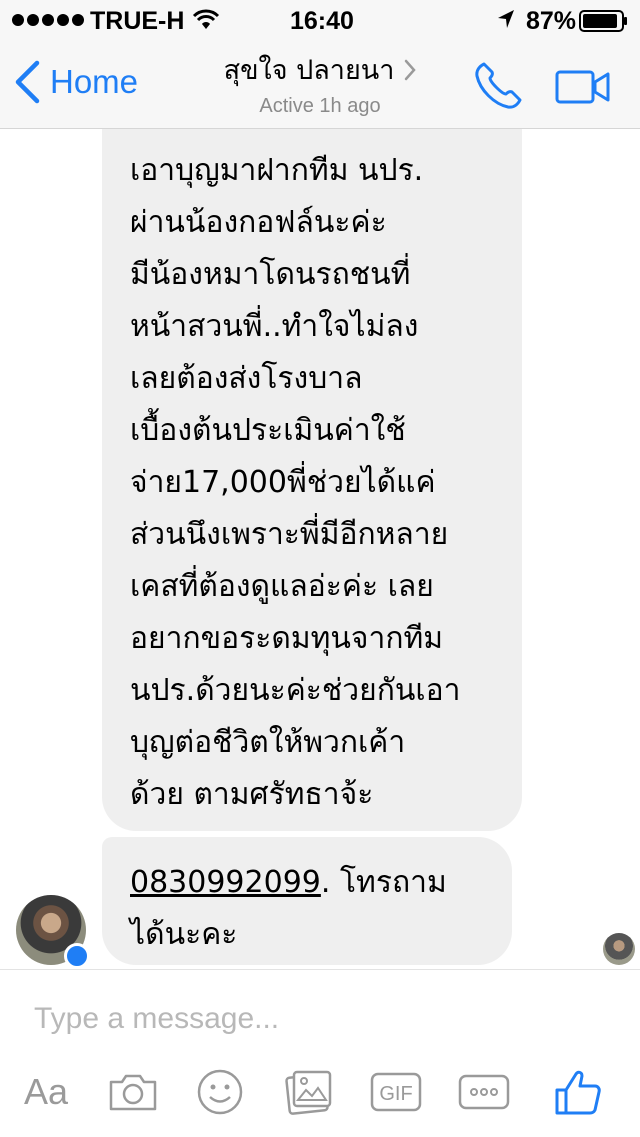 The height and width of the screenshot is (1137, 640). What do you see at coordinates (53, 932) in the screenshot?
I see `avatar` at bounding box center [53, 932].